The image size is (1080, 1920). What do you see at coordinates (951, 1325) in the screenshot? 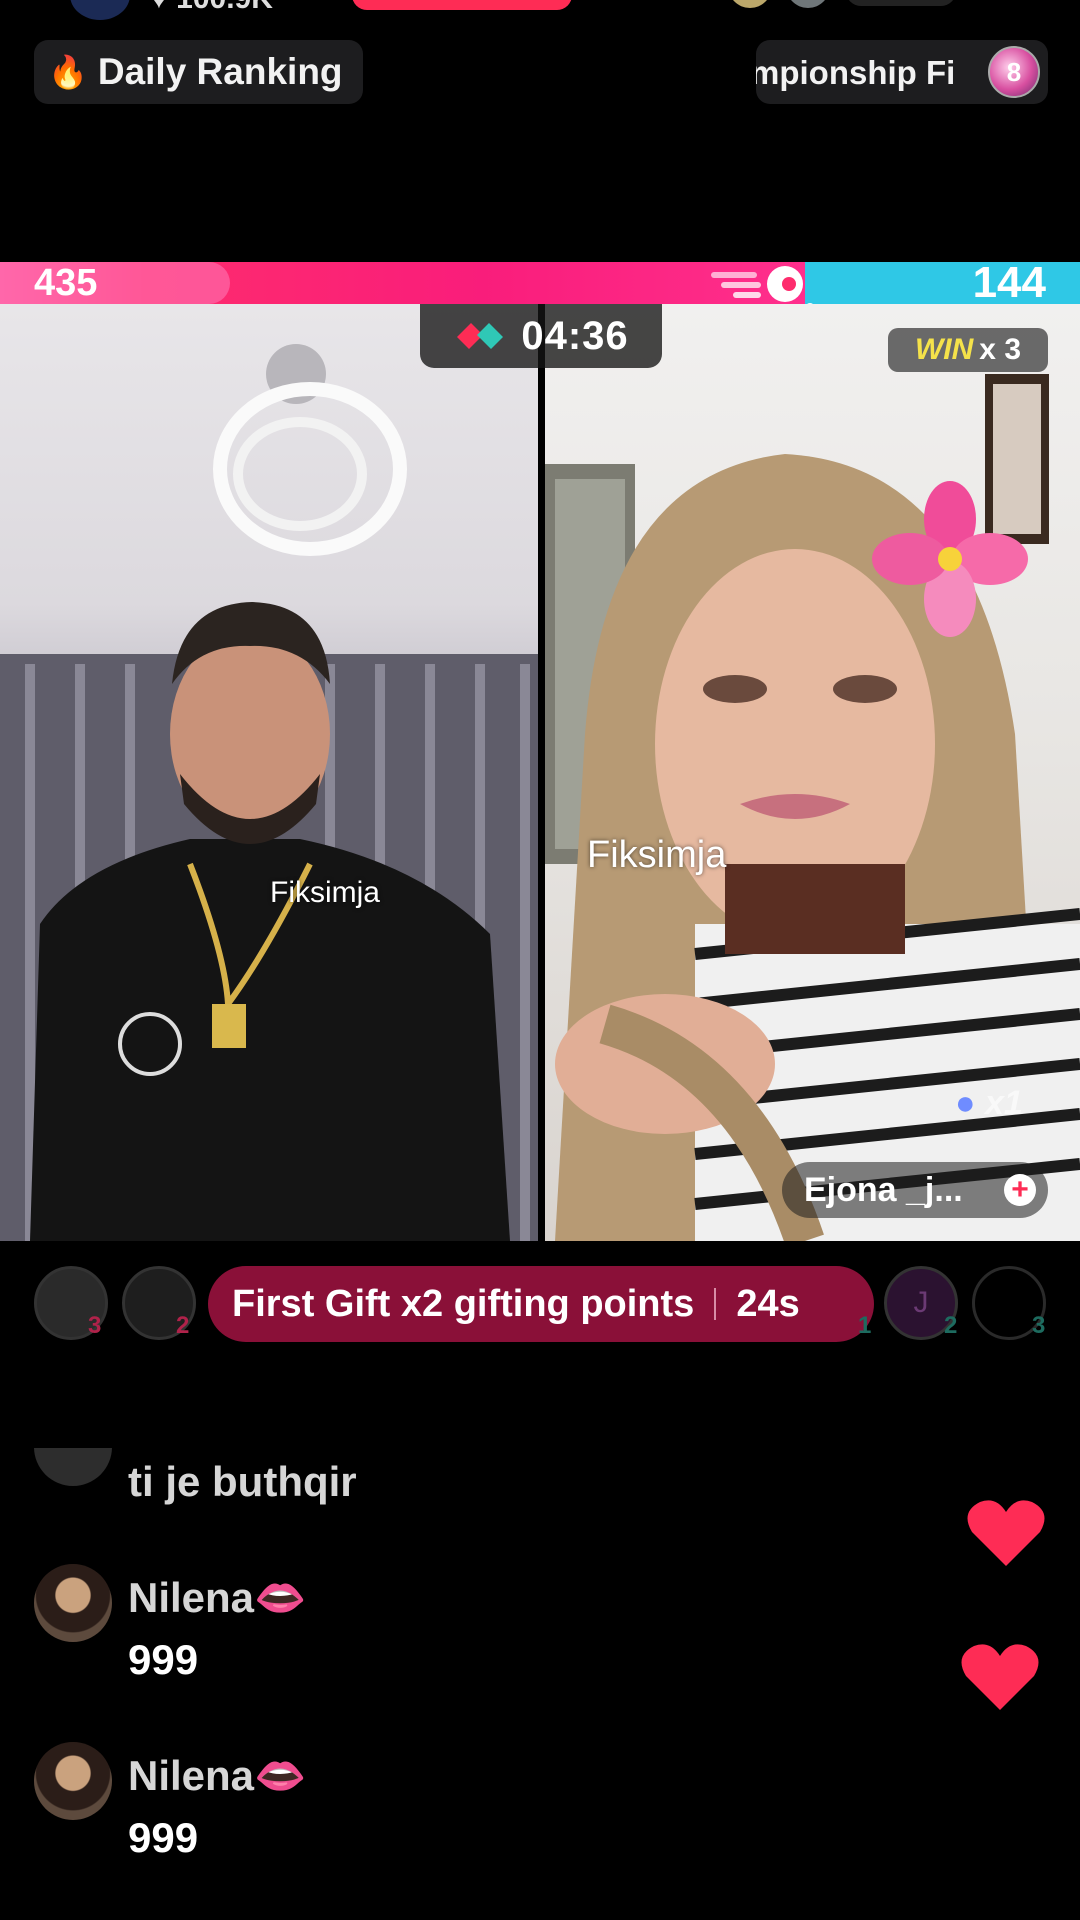
I see `right-gifter-rank: 2` at bounding box center [951, 1325].